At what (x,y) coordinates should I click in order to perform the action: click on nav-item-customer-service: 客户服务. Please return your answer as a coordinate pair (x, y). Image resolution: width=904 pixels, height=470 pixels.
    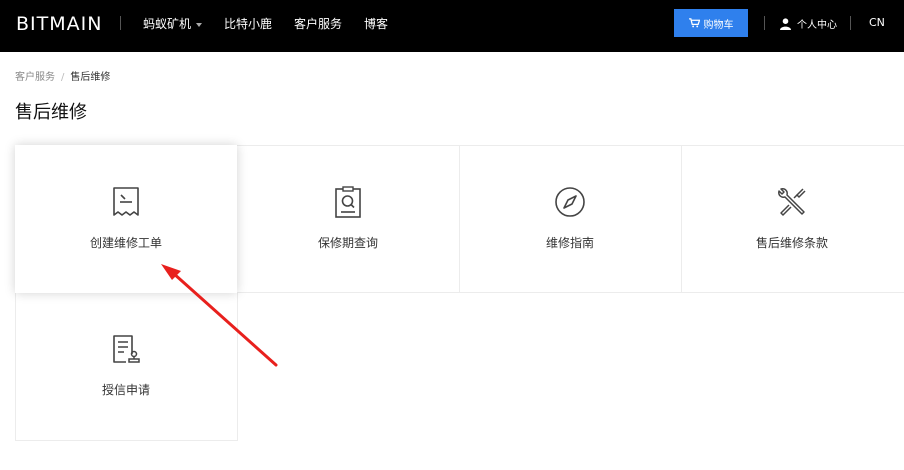
    Looking at the image, I should click on (318, 23).